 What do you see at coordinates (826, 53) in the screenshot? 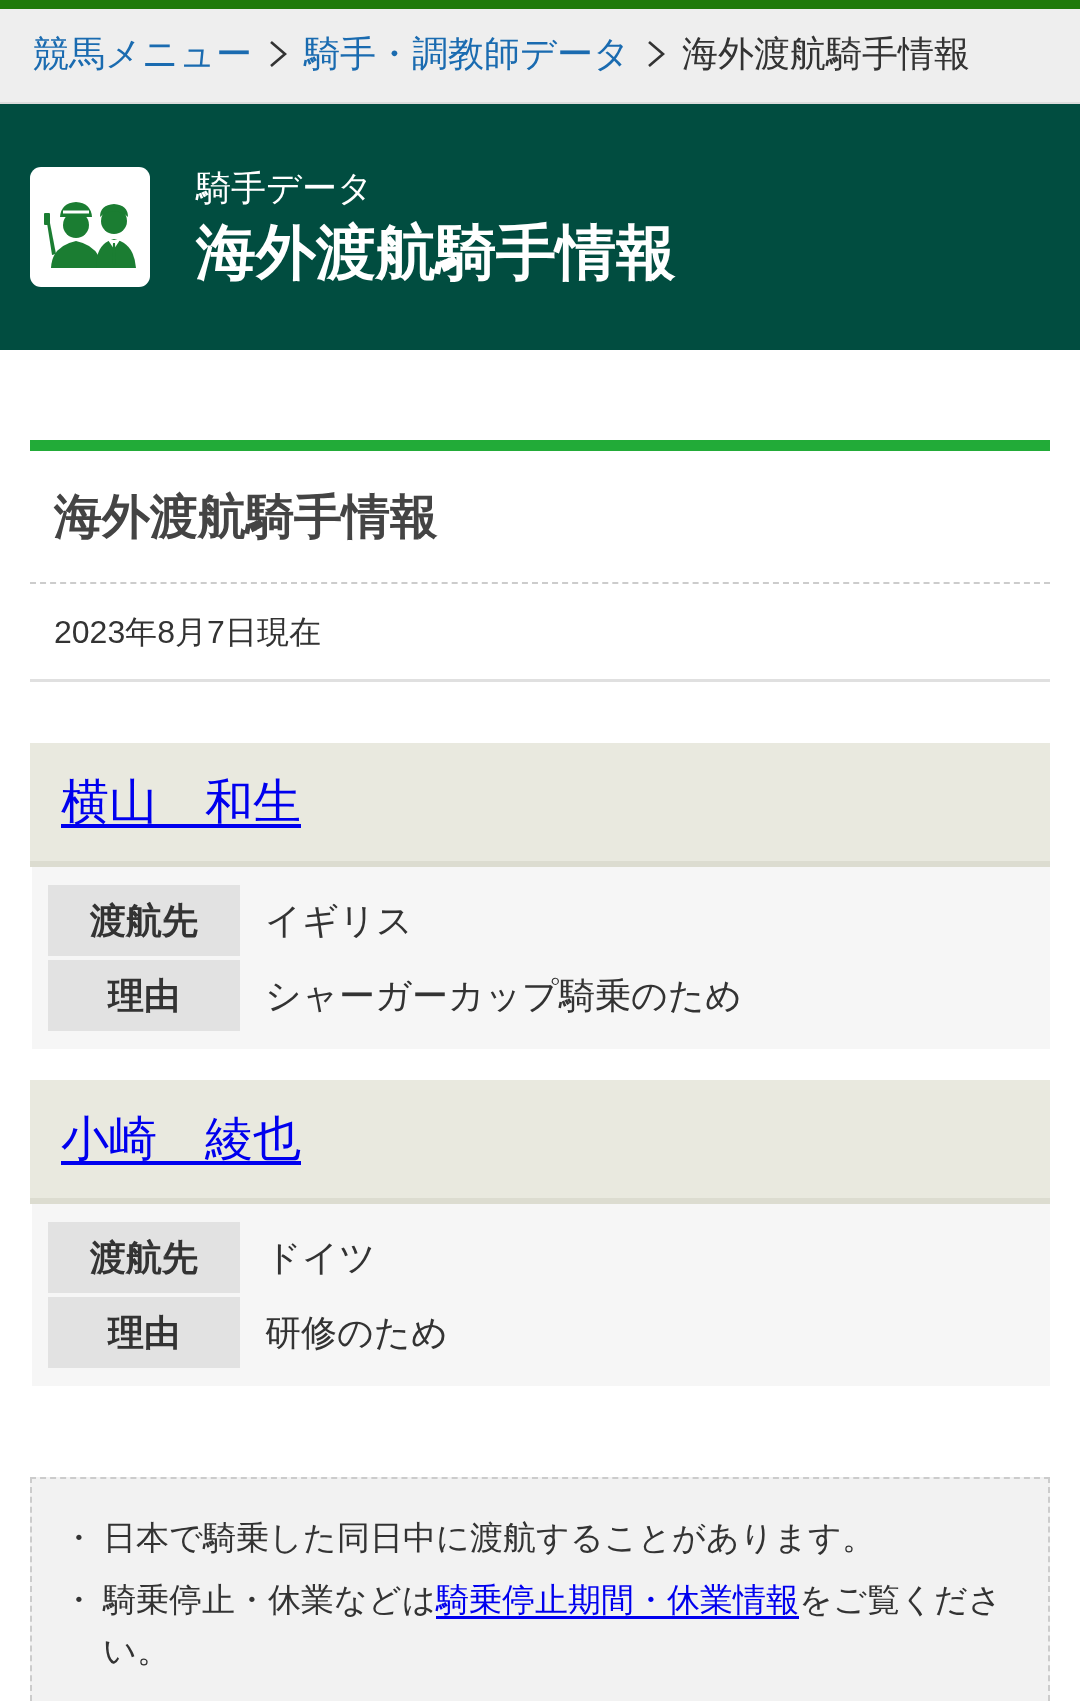
I see `breadcrumb-current: 海外渡航騎手情報` at bounding box center [826, 53].